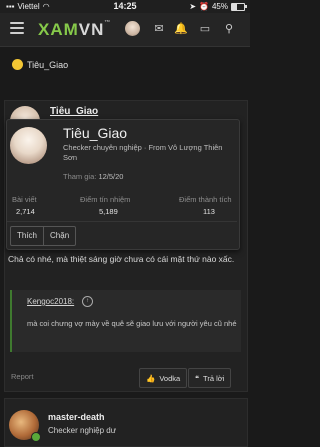  Describe the element at coordinates (36, 437) in the screenshot. I see `online-status-icon` at that location.